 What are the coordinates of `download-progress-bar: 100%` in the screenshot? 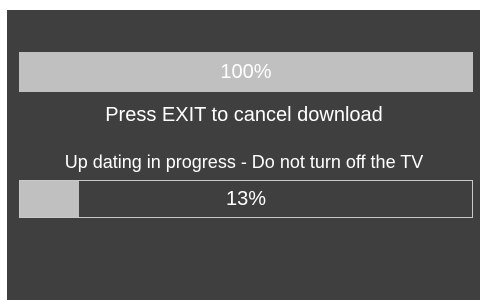 It's located at (246, 72).